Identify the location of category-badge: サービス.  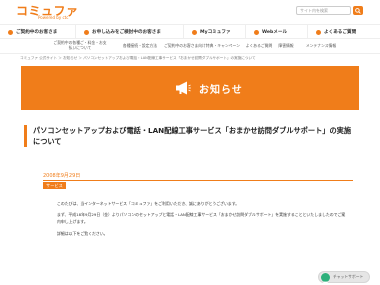
(54, 185).